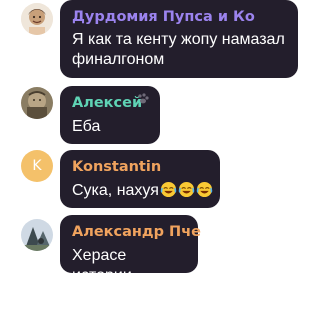 This screenshot has height=320, width=320. Describe the element at coordinates (140, 167) in the screenshot. I see `sender-name: Konstantin` at that location.